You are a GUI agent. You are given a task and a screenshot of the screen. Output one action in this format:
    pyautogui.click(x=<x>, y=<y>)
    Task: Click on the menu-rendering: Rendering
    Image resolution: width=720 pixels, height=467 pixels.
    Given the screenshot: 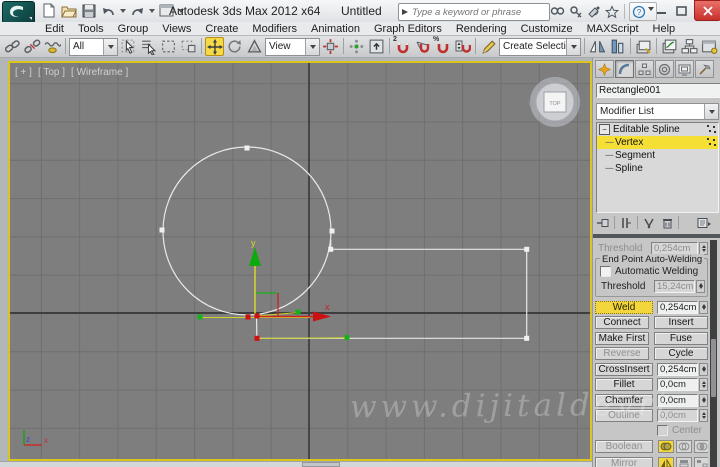 What is the action you would take?
    pyautogui.click(x=481, y=29)
    